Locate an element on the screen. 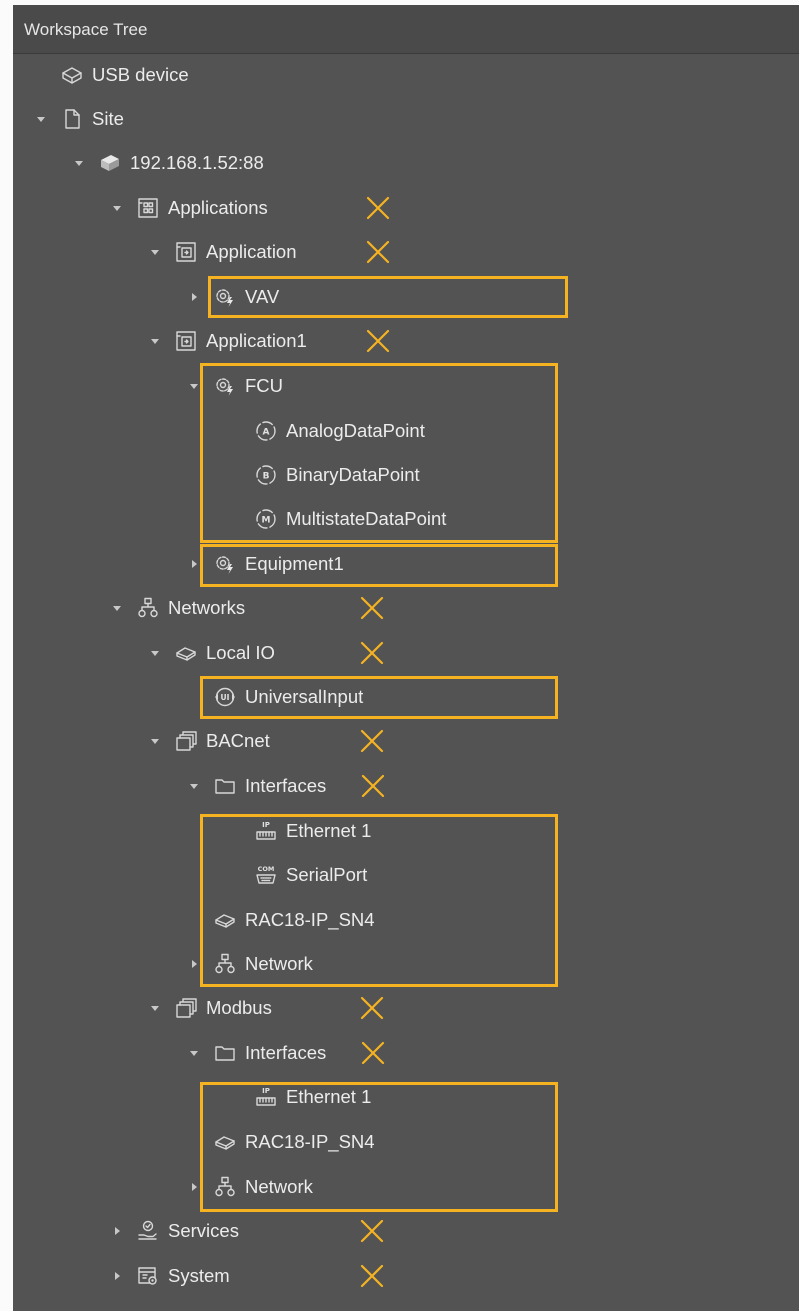  highlight-box-vav is located at coordinates (388, 297).